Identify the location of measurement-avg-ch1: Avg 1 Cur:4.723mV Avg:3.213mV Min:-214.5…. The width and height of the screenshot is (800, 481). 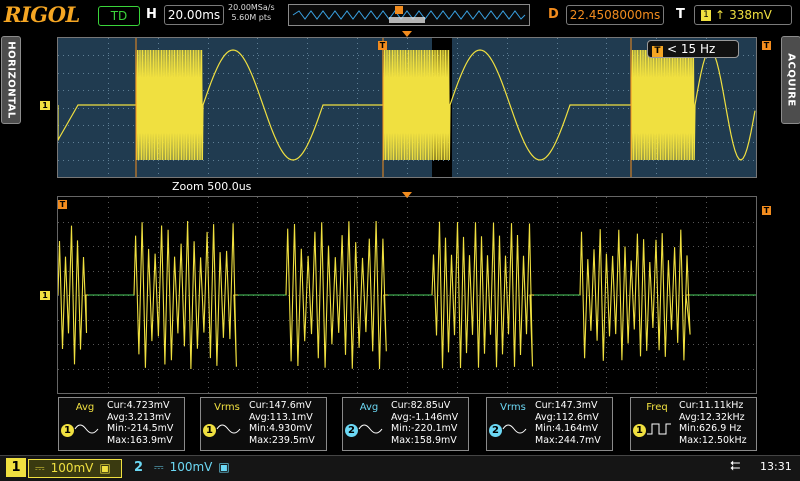
(121, 424).